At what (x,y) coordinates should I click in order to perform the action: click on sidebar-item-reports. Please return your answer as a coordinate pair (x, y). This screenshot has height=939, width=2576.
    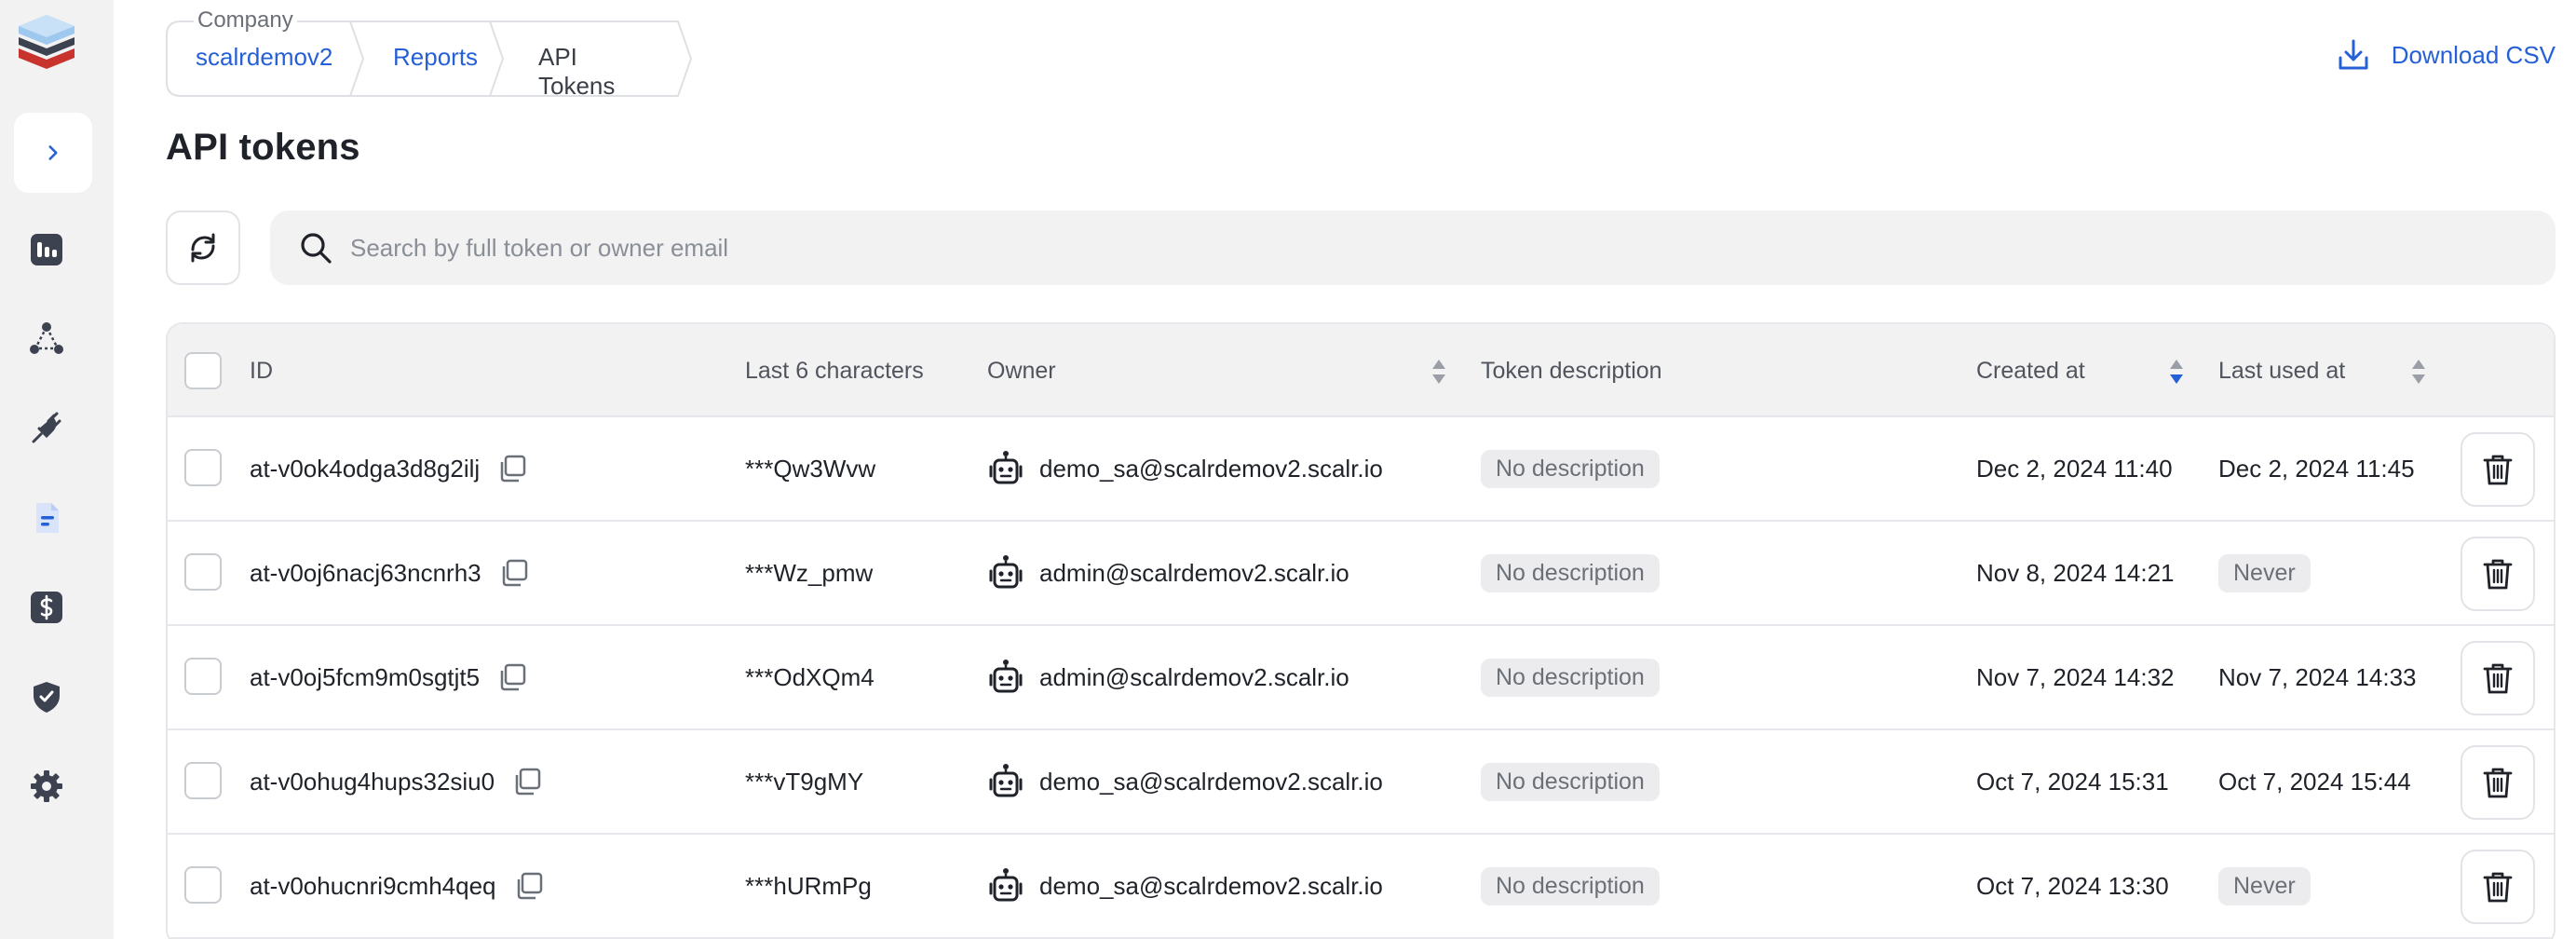
    Looking at the image, I should click on (46, 518).